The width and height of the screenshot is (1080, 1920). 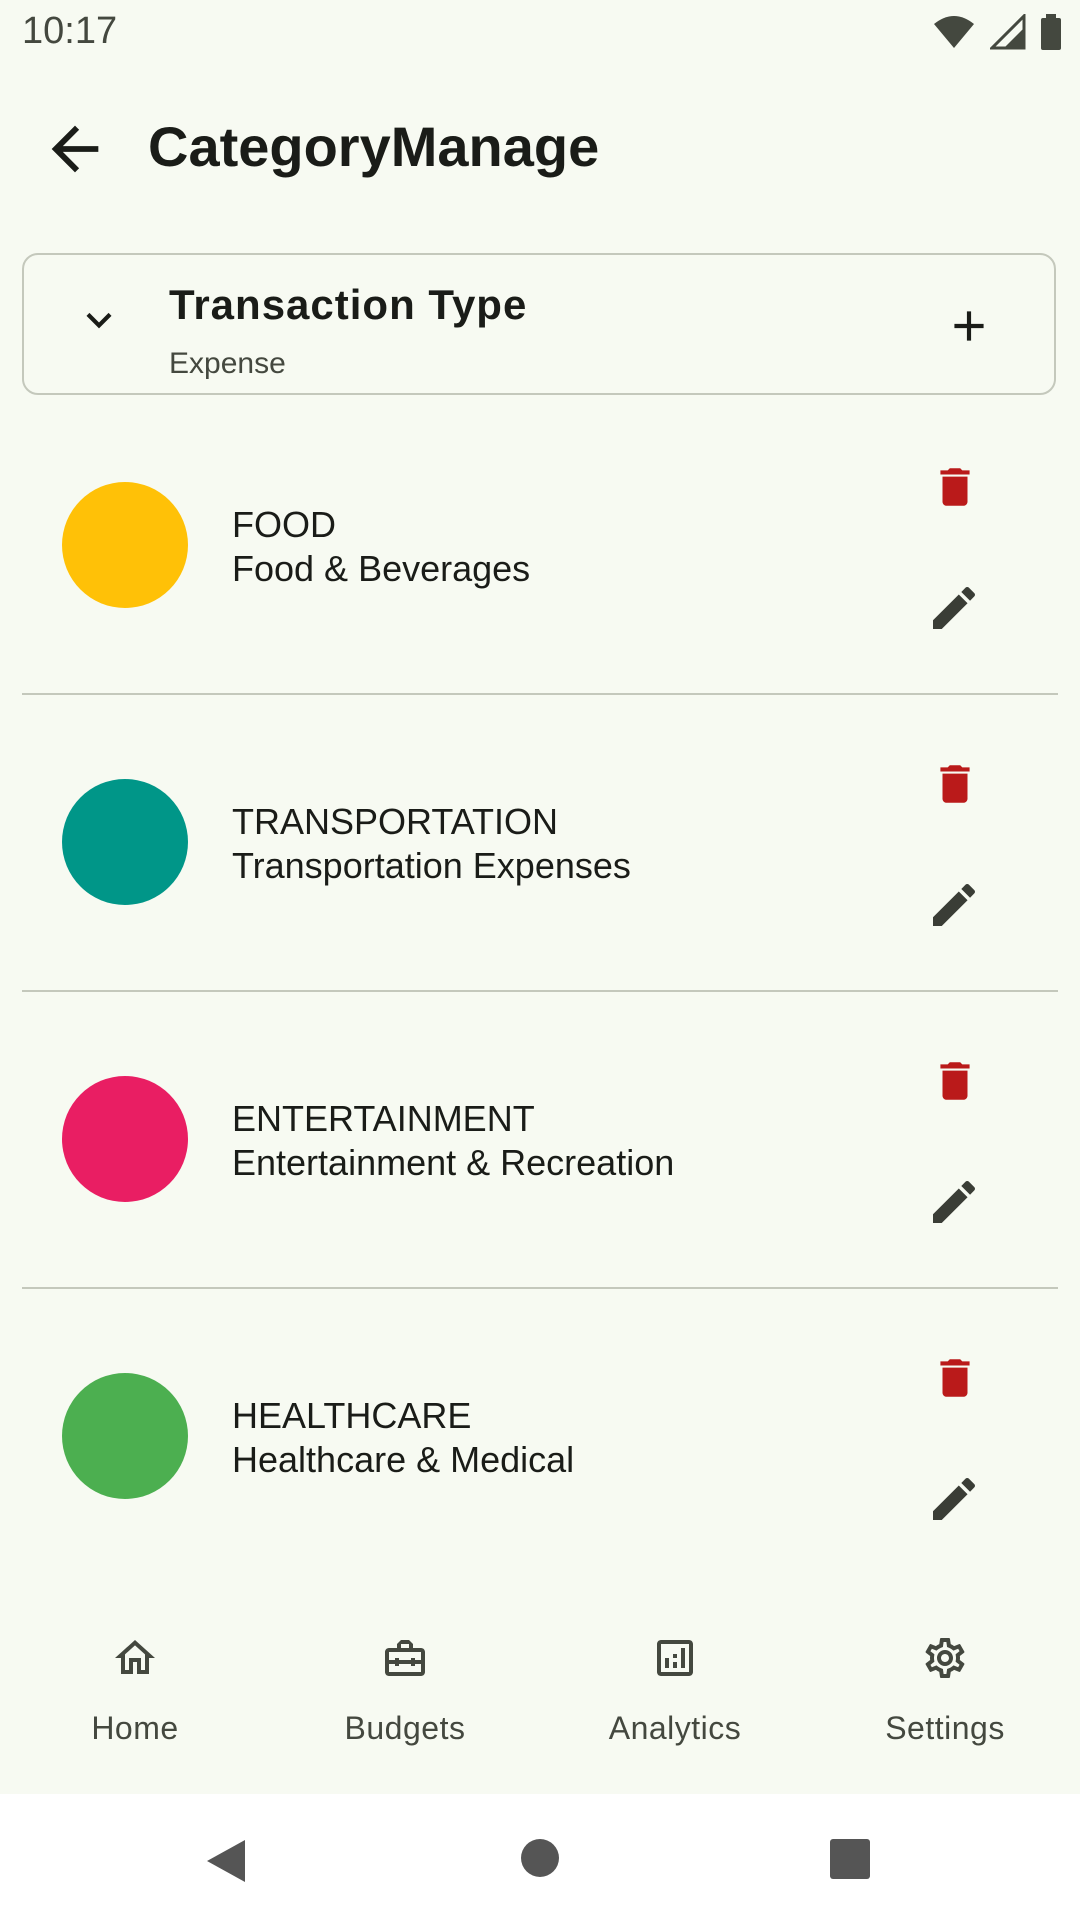 I want to click on category-name: ENTERTAINMENT, so click(x=383, y=1118).